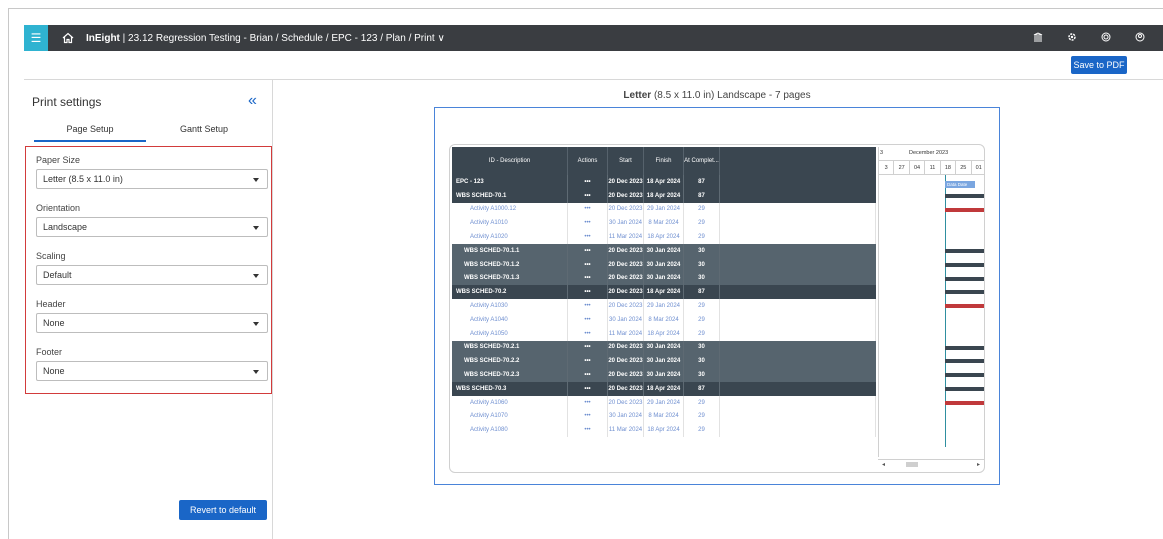 The height and width of the screenshot is (539, 1163). I want to click on gantt-days-header: 3 27 04 11 18 25 01, so click(931, 168).